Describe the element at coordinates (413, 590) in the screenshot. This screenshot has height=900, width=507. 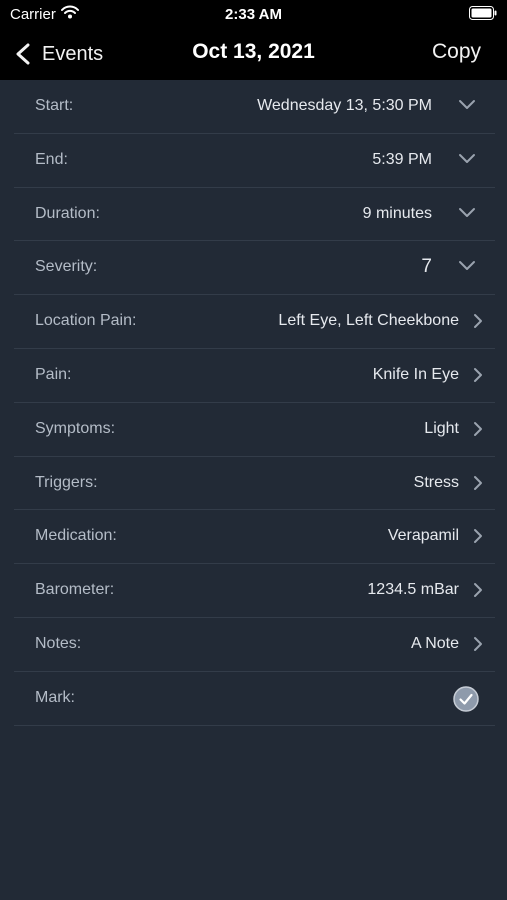
I see `row-value: 1234.5 mBar` at that location.